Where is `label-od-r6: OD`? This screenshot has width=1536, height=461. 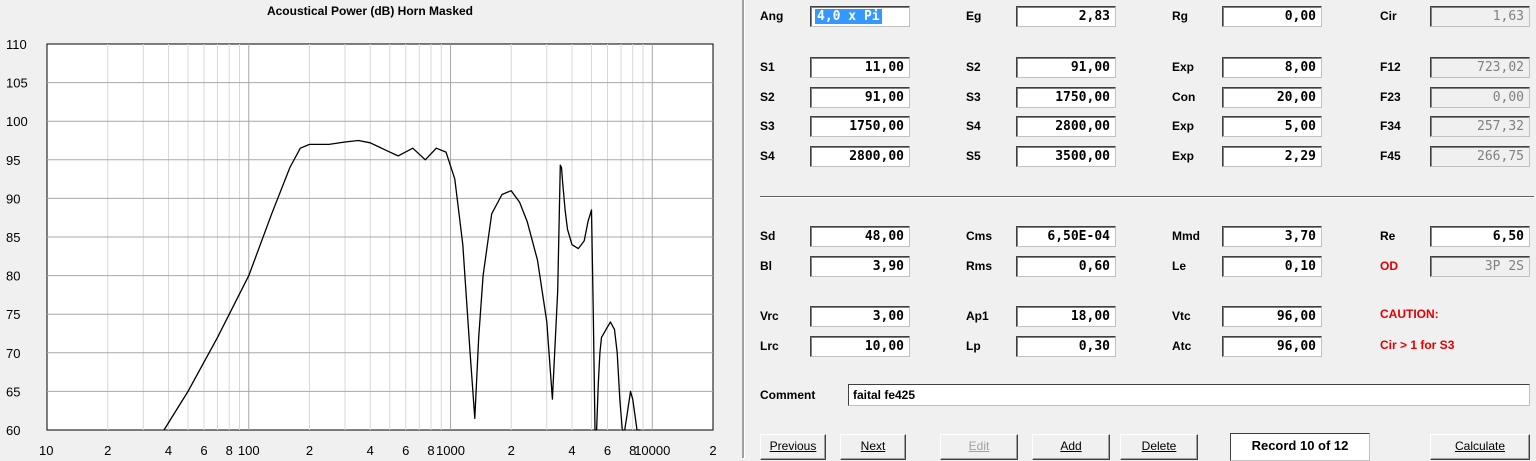 label-od-r6: OD is located at coordinates (1389, 266).